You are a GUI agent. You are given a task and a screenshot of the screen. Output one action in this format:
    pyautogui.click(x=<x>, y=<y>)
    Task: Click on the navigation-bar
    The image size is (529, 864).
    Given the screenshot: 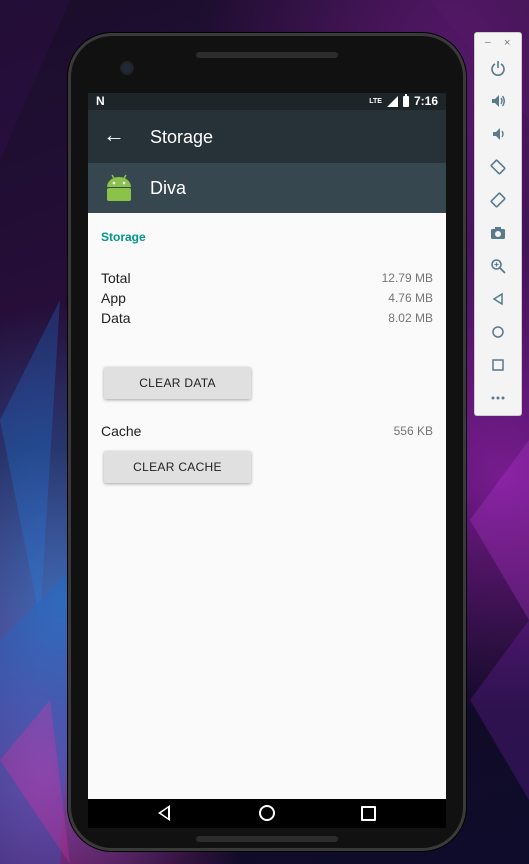 What is the action you would take?
    pyautogui.click(x=267, y=813)
    